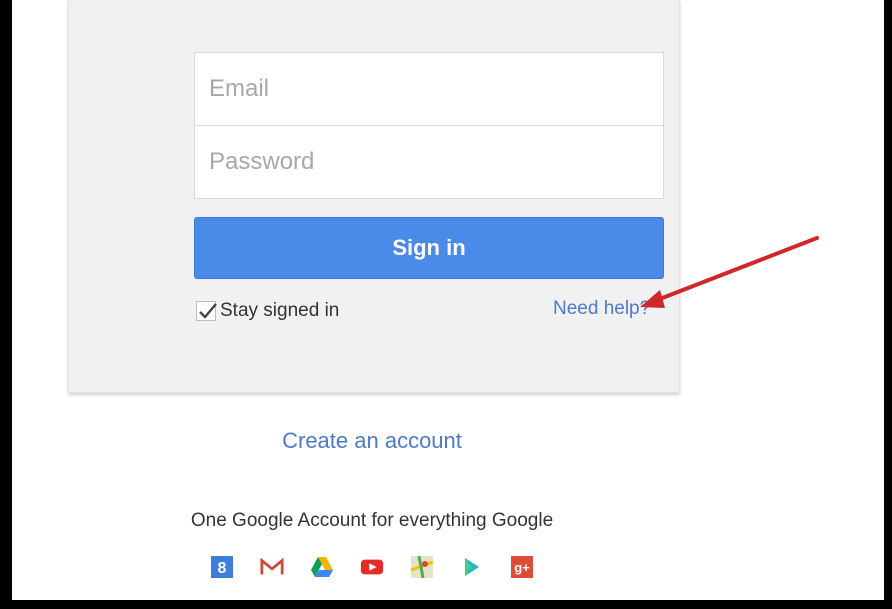 This screenshot has width=892, height=609. I want to click on youtube-icon, so click(372, 567).